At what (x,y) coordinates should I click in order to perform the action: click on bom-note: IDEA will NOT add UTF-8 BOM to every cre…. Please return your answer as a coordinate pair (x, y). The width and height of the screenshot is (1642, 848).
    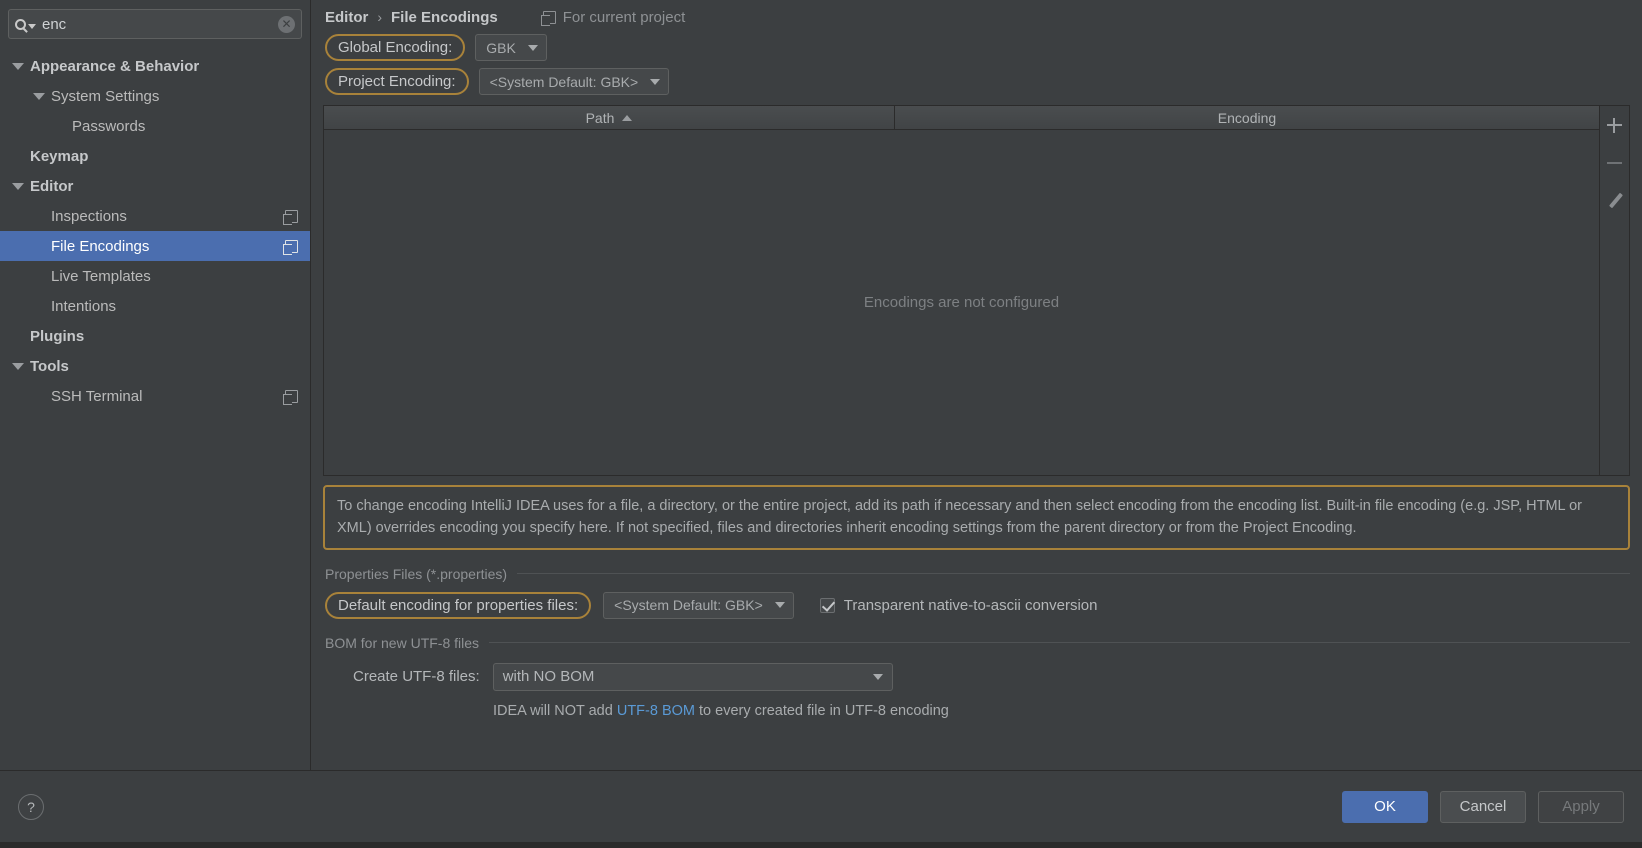
    Looking at the image, I should click on (977, 711).